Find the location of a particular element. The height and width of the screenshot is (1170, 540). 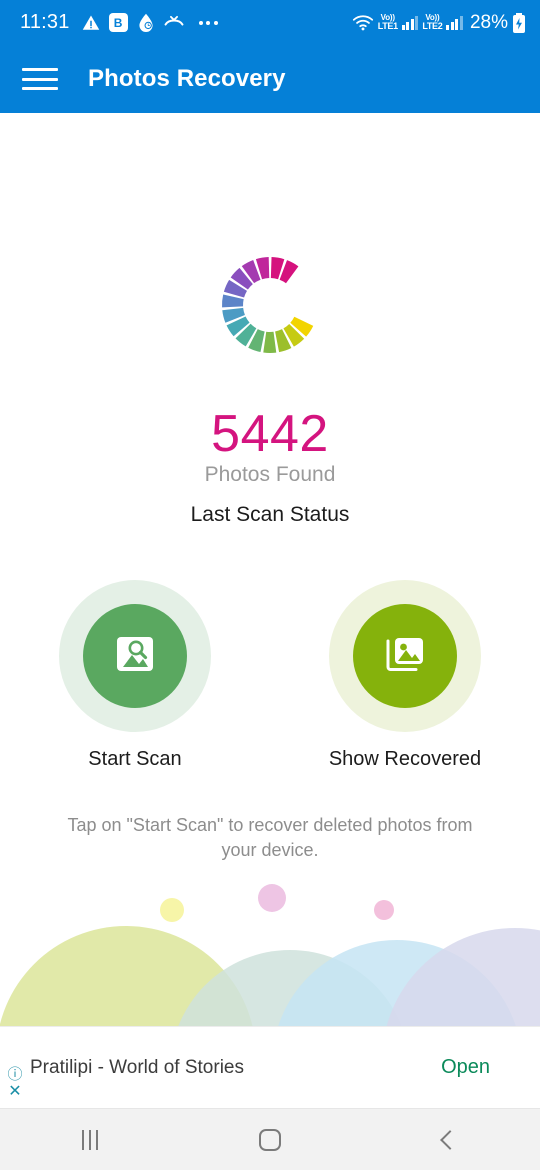

last-scan-status-label: Last Scan Status is located at coordinates (270, 514).